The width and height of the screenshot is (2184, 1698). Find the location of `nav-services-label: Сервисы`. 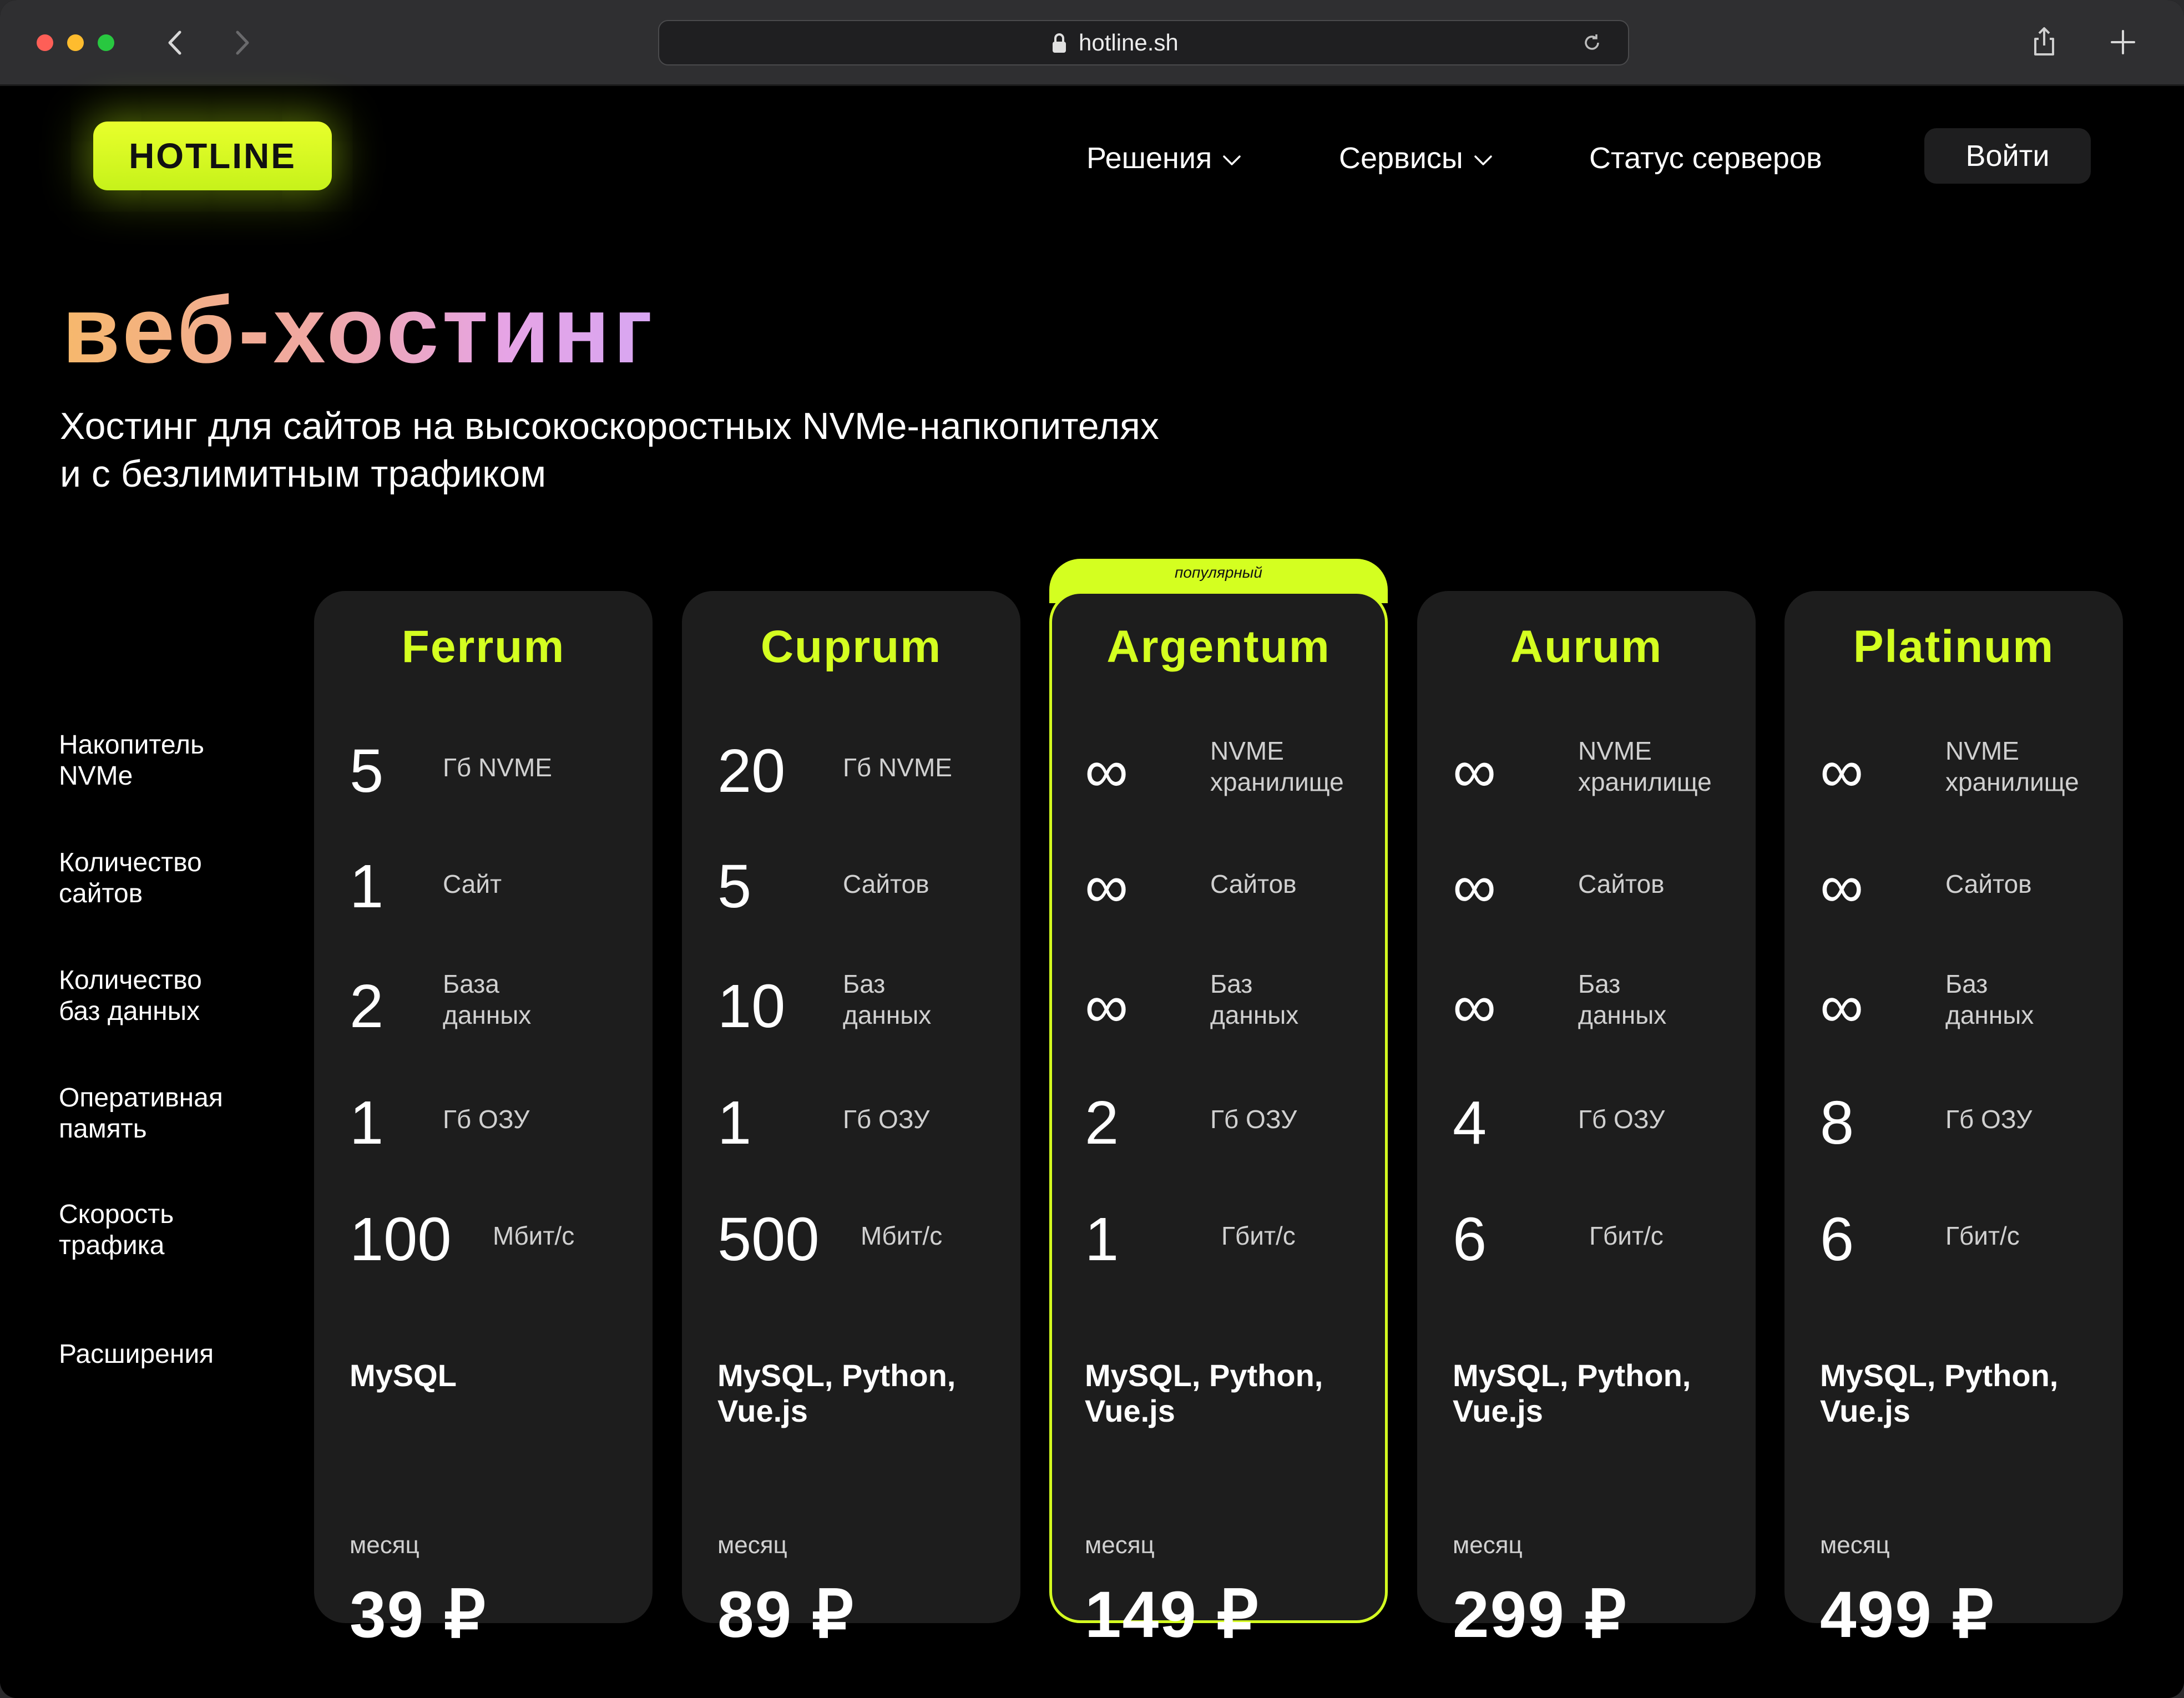

nav-services-label: Сервисы is located at coordinates (1401, 158).